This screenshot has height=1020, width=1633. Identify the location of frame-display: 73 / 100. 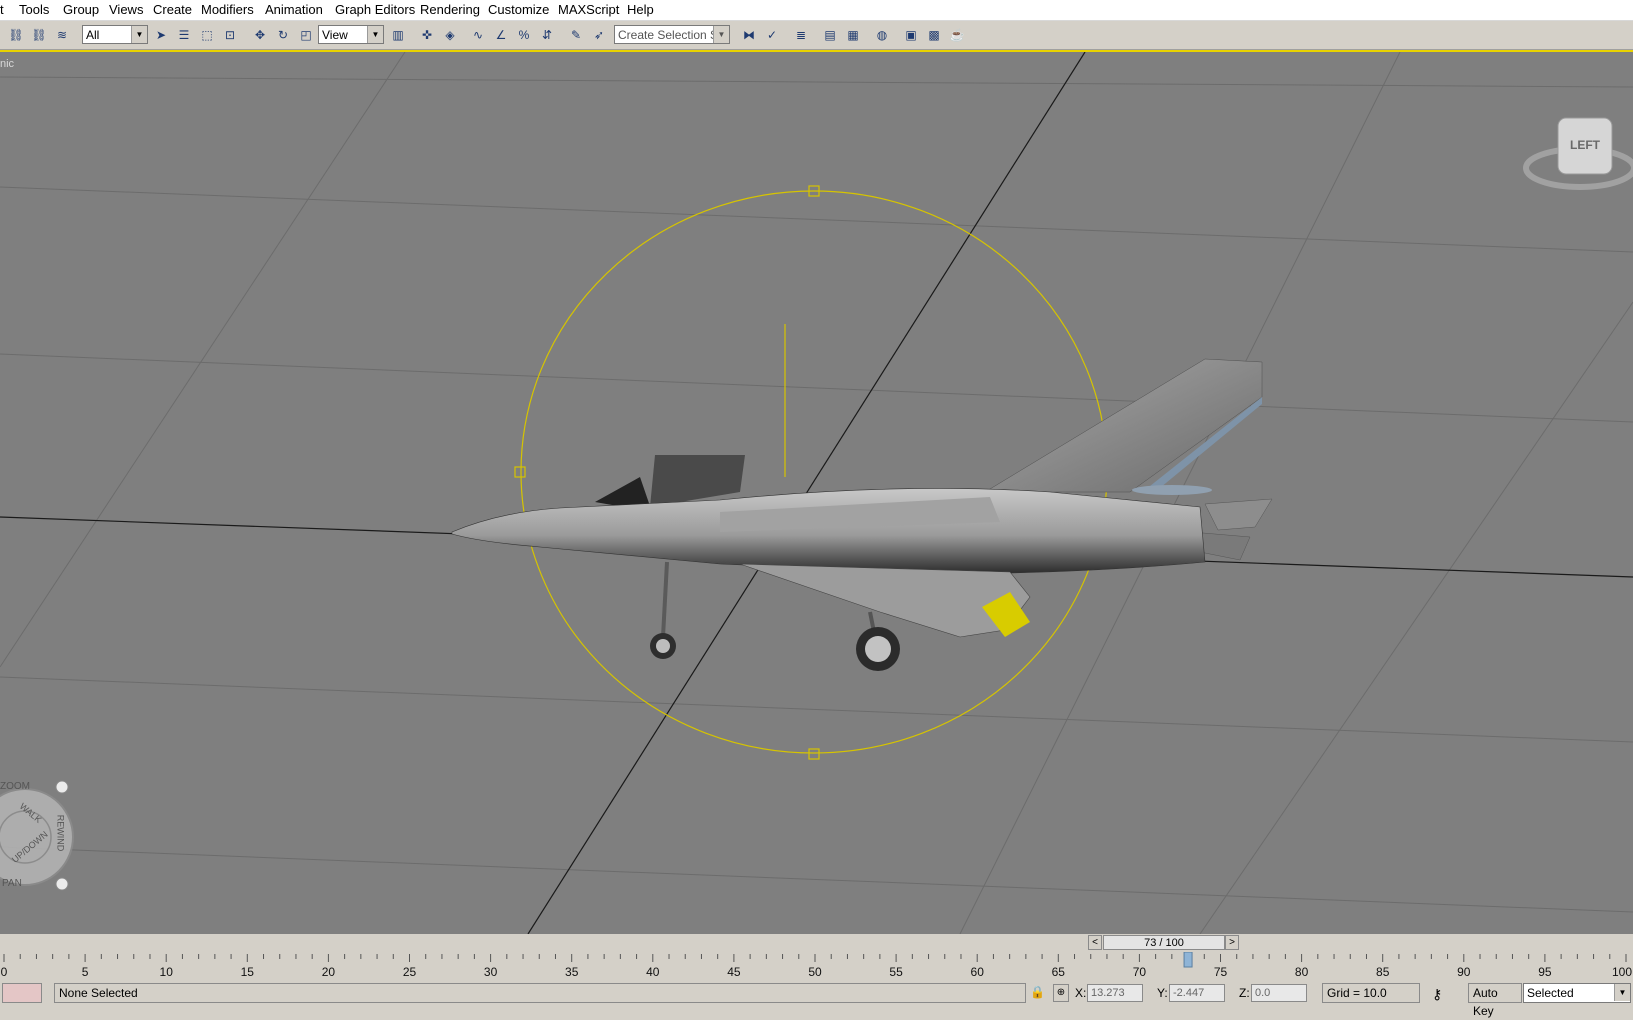
(1164, 943).